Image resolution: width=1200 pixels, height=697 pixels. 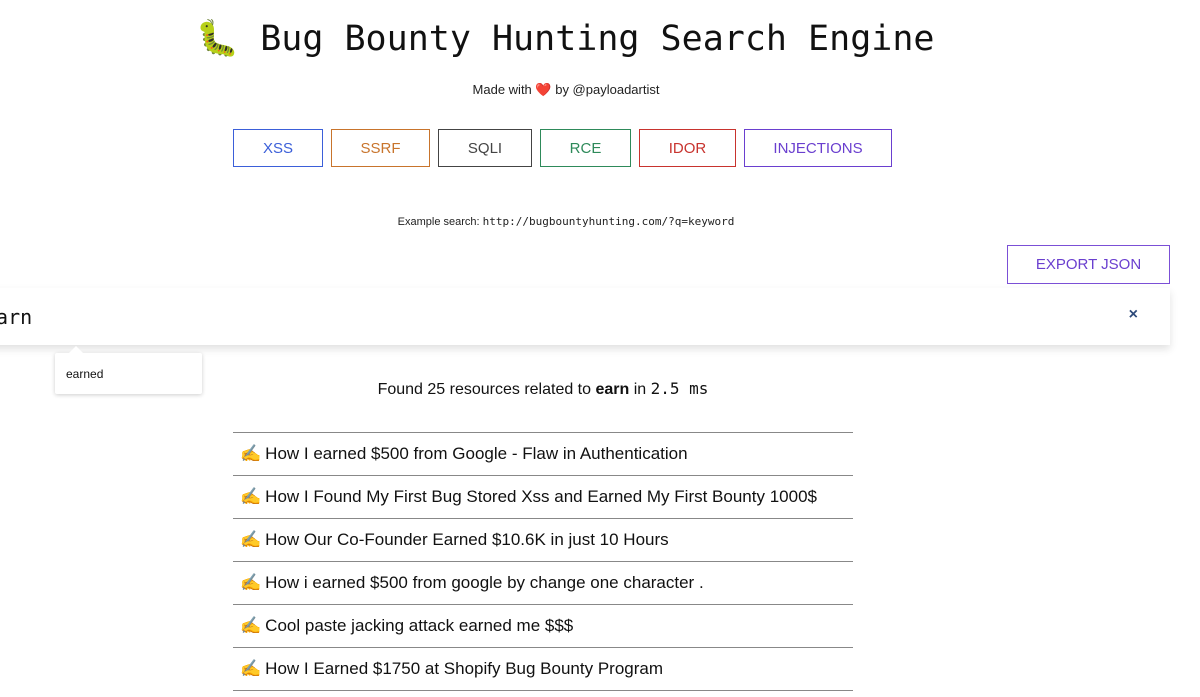 What do you see at coordinates (566, 89) in the screenshot?
I see `credits: Made with ❤️ by @payloadartist` at bounding box center [566, 89].